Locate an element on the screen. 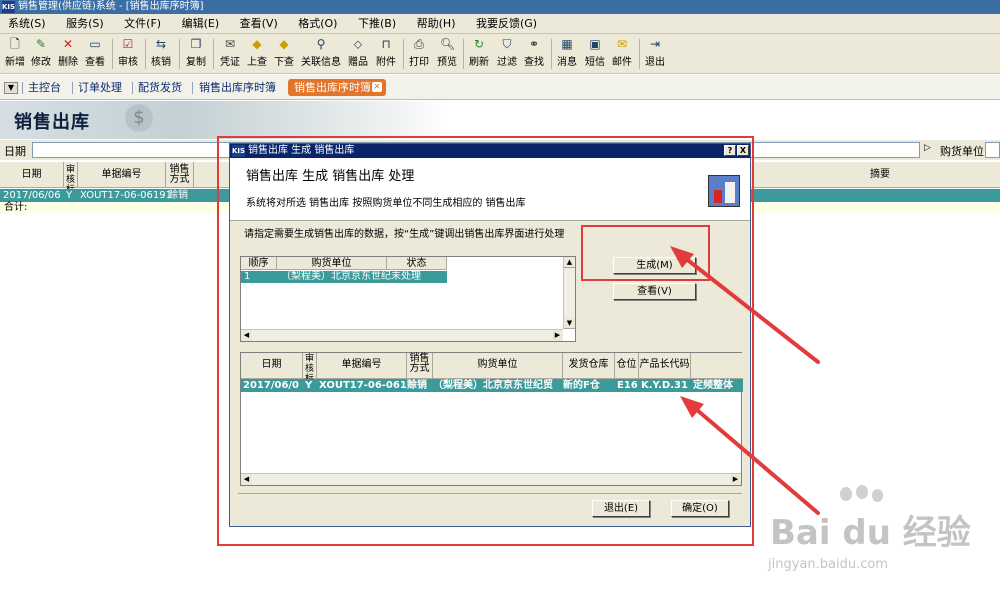 This screenshot has height=594, width=1000. approve-icon: ☑ is located at coordinates (128, 44).